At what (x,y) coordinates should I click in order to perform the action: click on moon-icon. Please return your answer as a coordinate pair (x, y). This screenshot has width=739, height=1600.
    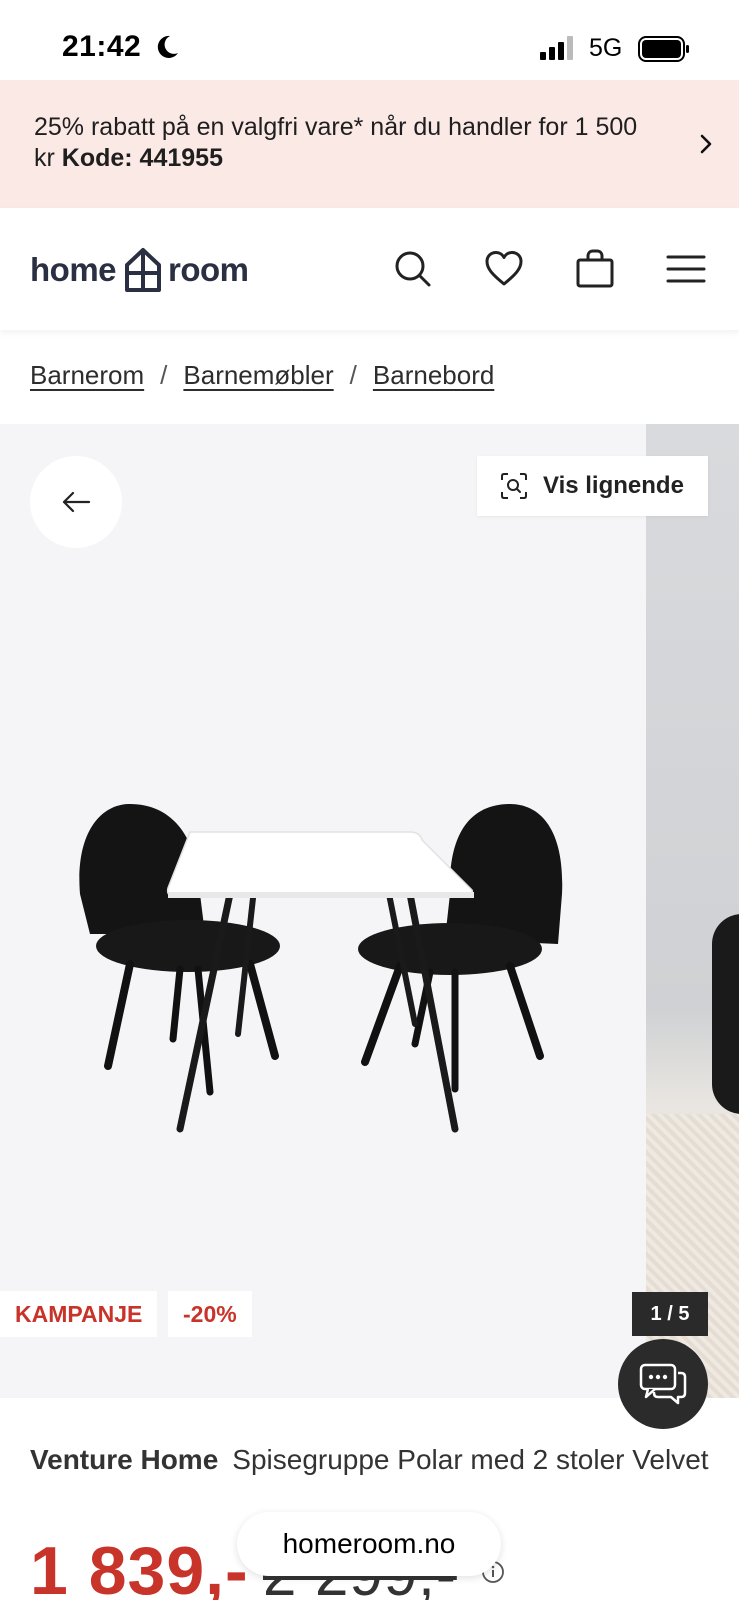
    Looking at the image, I should click on (167, 46).